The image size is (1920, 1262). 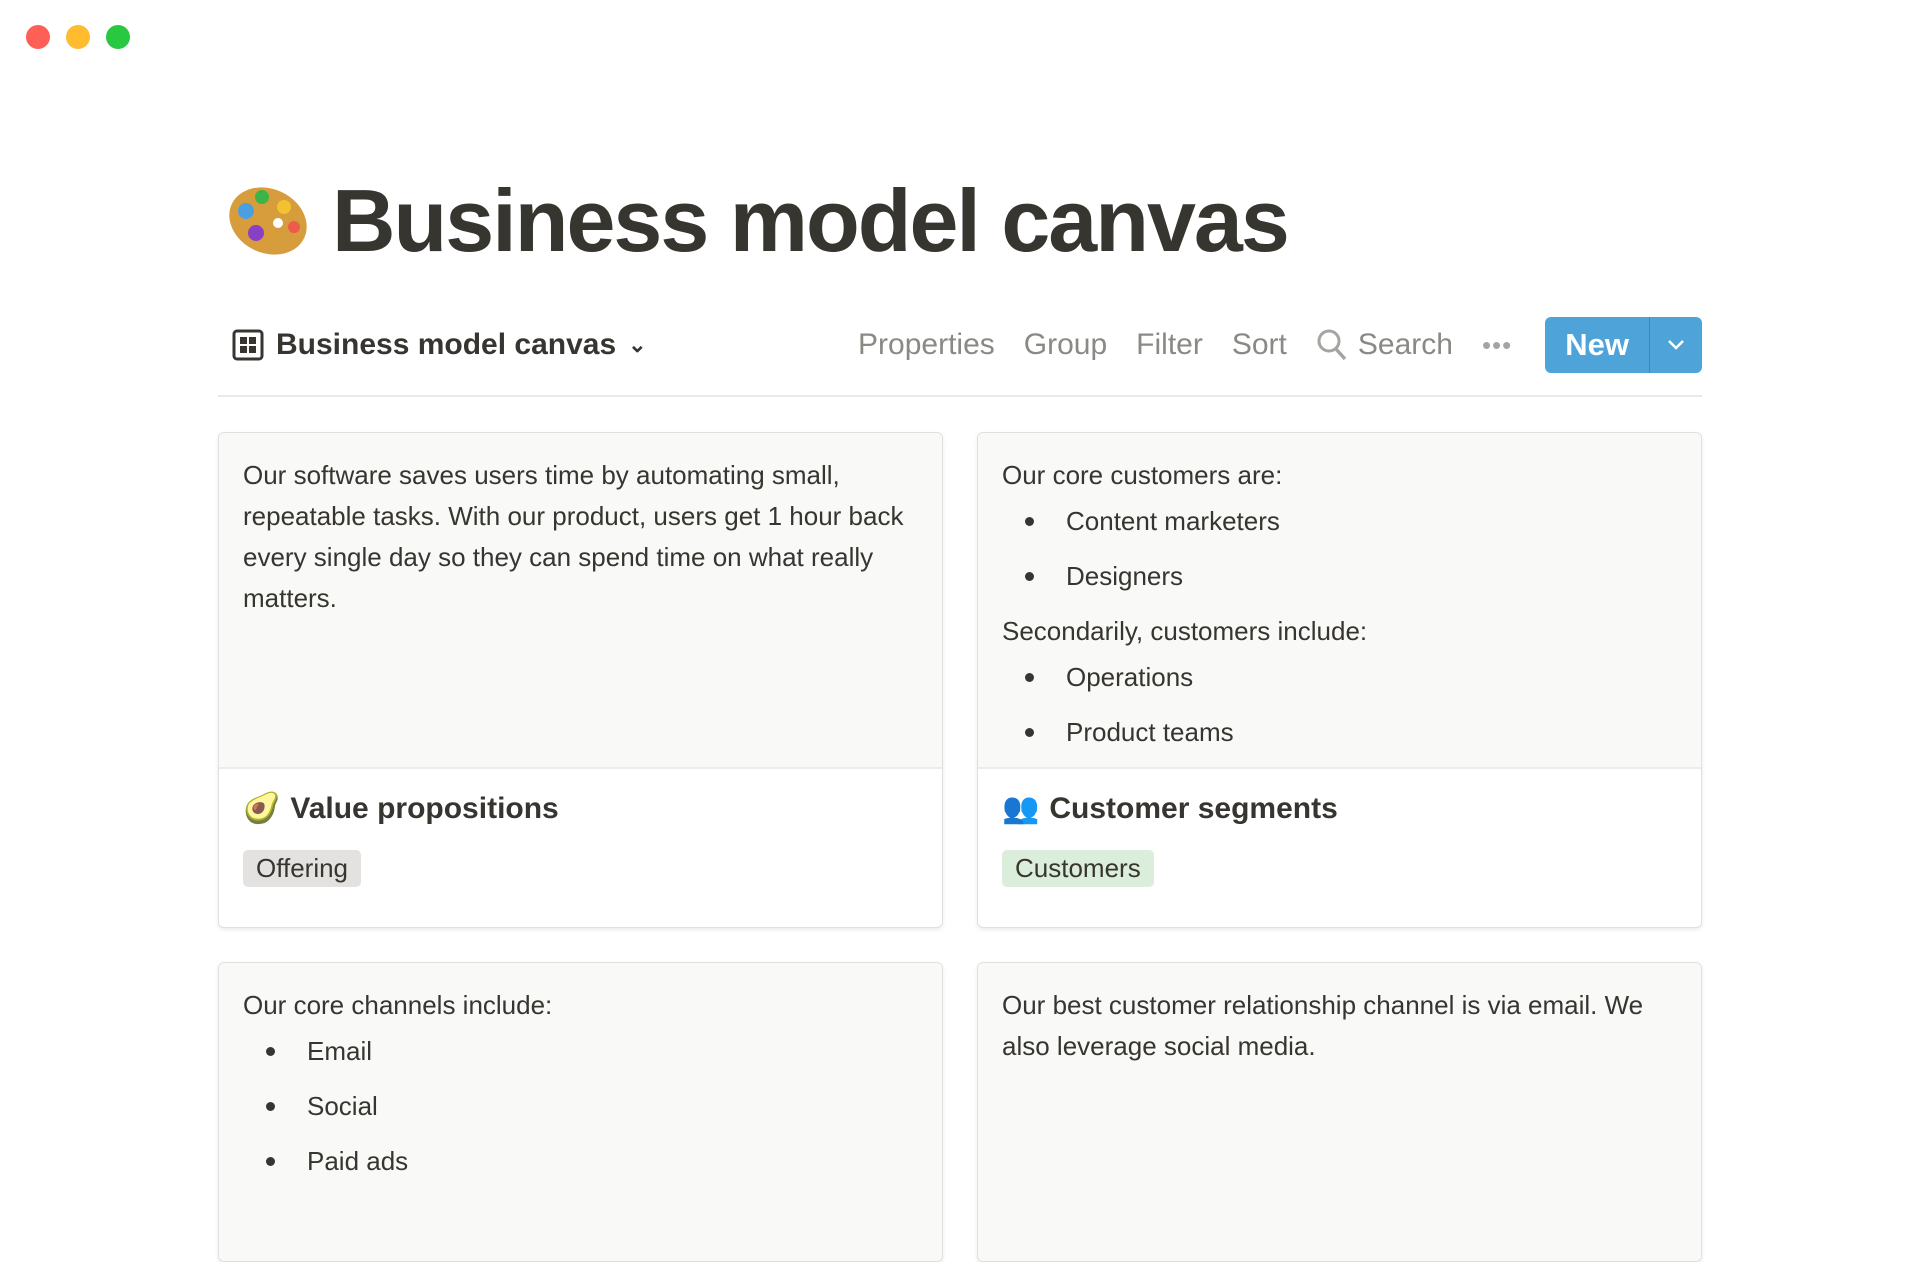 I want to click on card-title: Customer segments, so click(x=1193, y=808).